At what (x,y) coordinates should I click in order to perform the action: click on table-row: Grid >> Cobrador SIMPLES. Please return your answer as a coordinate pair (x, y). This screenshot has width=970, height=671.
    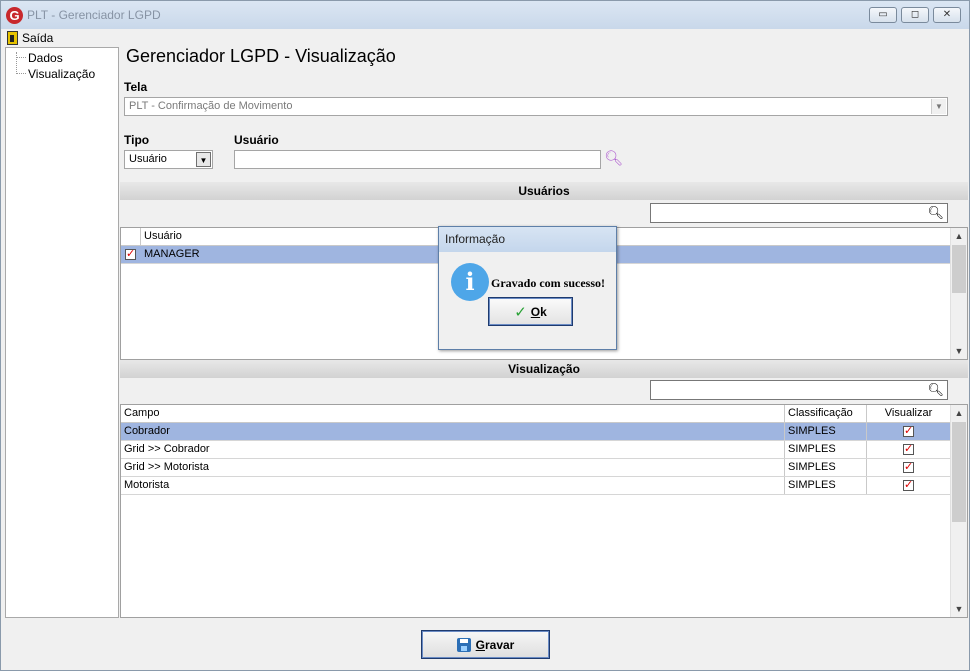
    Looking at the image, I should click on (535, 450).